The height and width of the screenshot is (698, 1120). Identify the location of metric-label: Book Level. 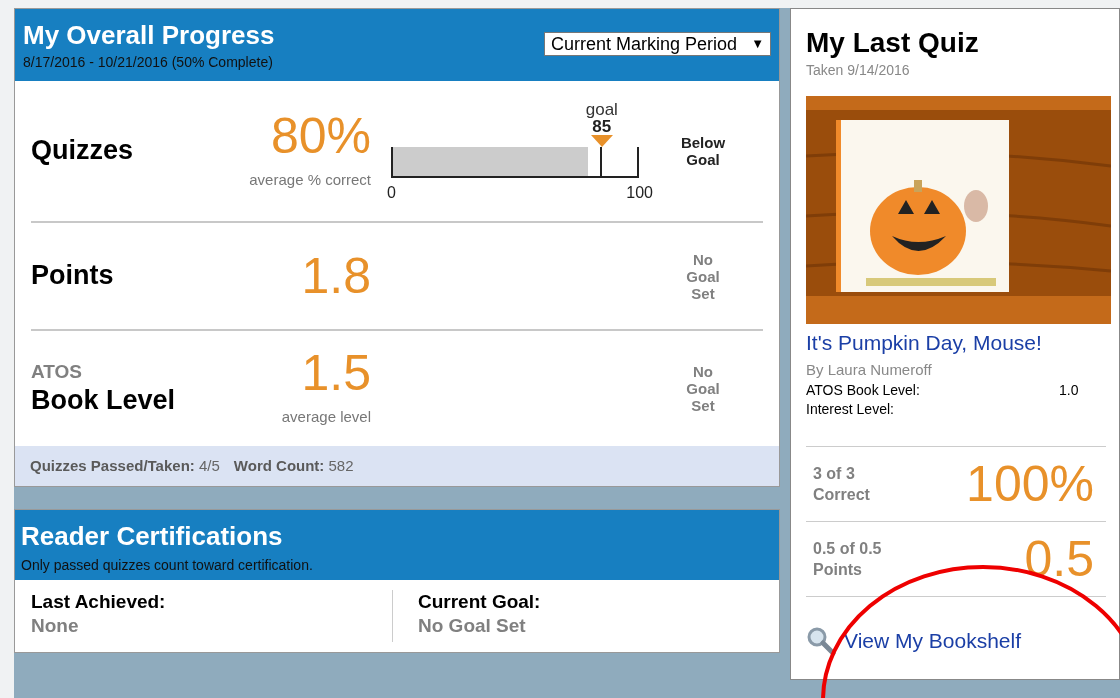
(104, 400).